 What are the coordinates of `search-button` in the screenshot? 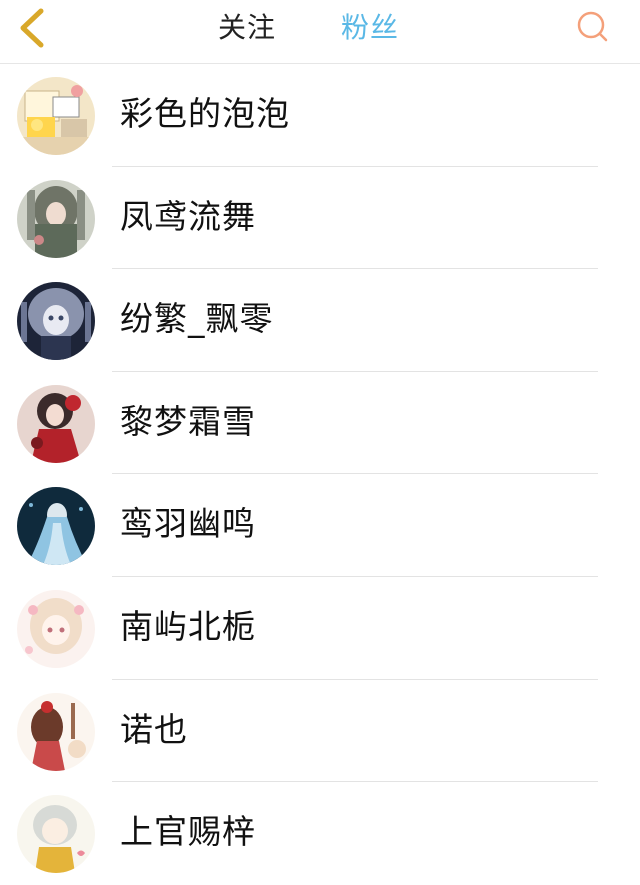 It's located at (593, 29).